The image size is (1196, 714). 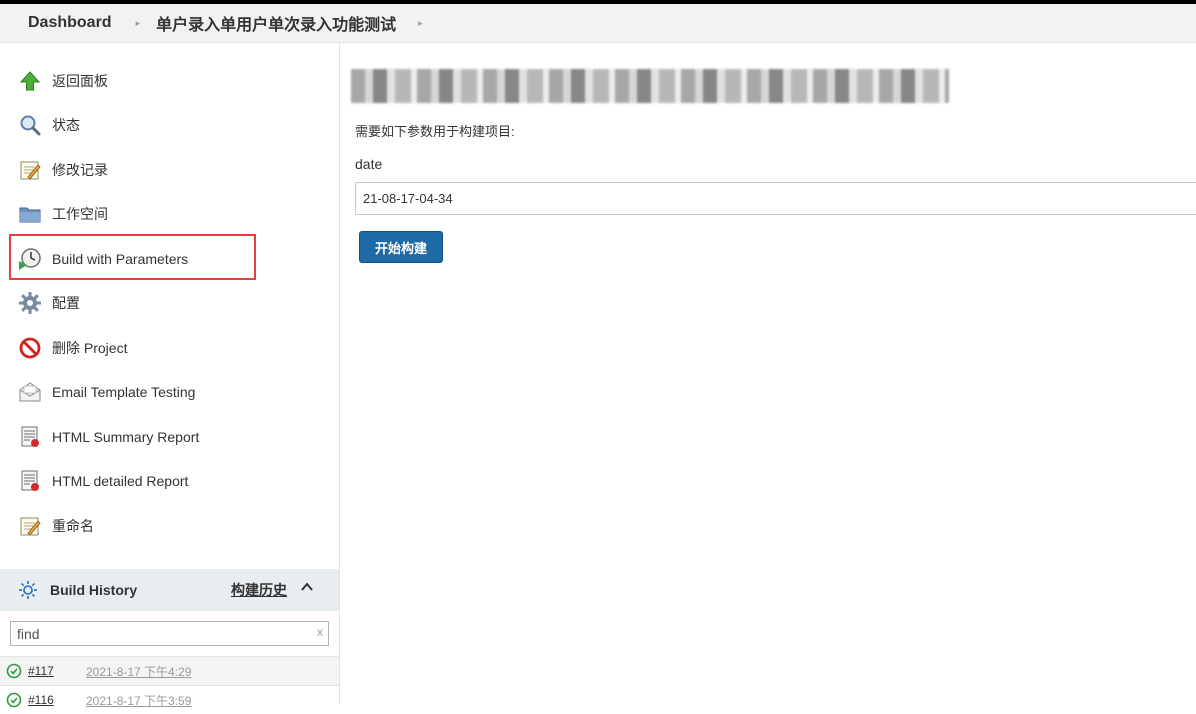 I want to click on sidebar-item-label: HTML detailed Report, so click(x=120, y=481).